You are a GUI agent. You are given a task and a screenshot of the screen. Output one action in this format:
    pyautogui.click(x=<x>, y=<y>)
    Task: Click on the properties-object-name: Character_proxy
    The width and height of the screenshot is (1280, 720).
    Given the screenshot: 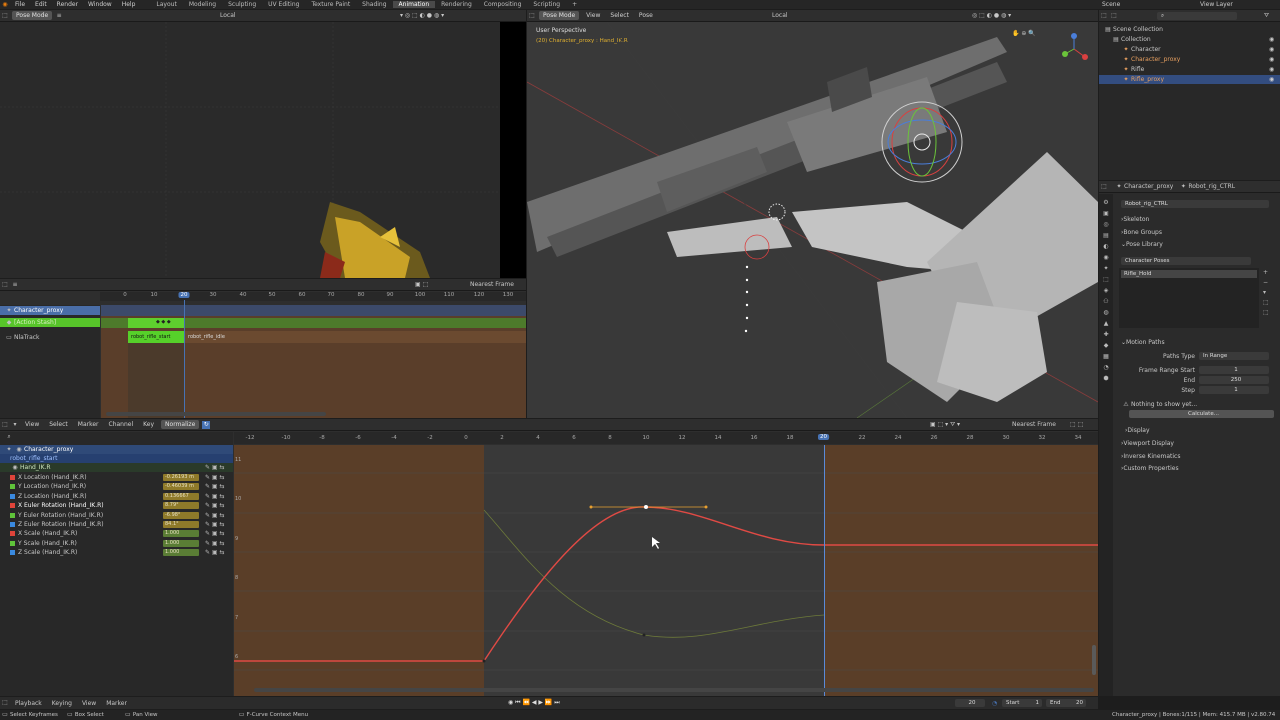 What is the action you would take?
    pyautogui.click(x=1148, y=186)
    